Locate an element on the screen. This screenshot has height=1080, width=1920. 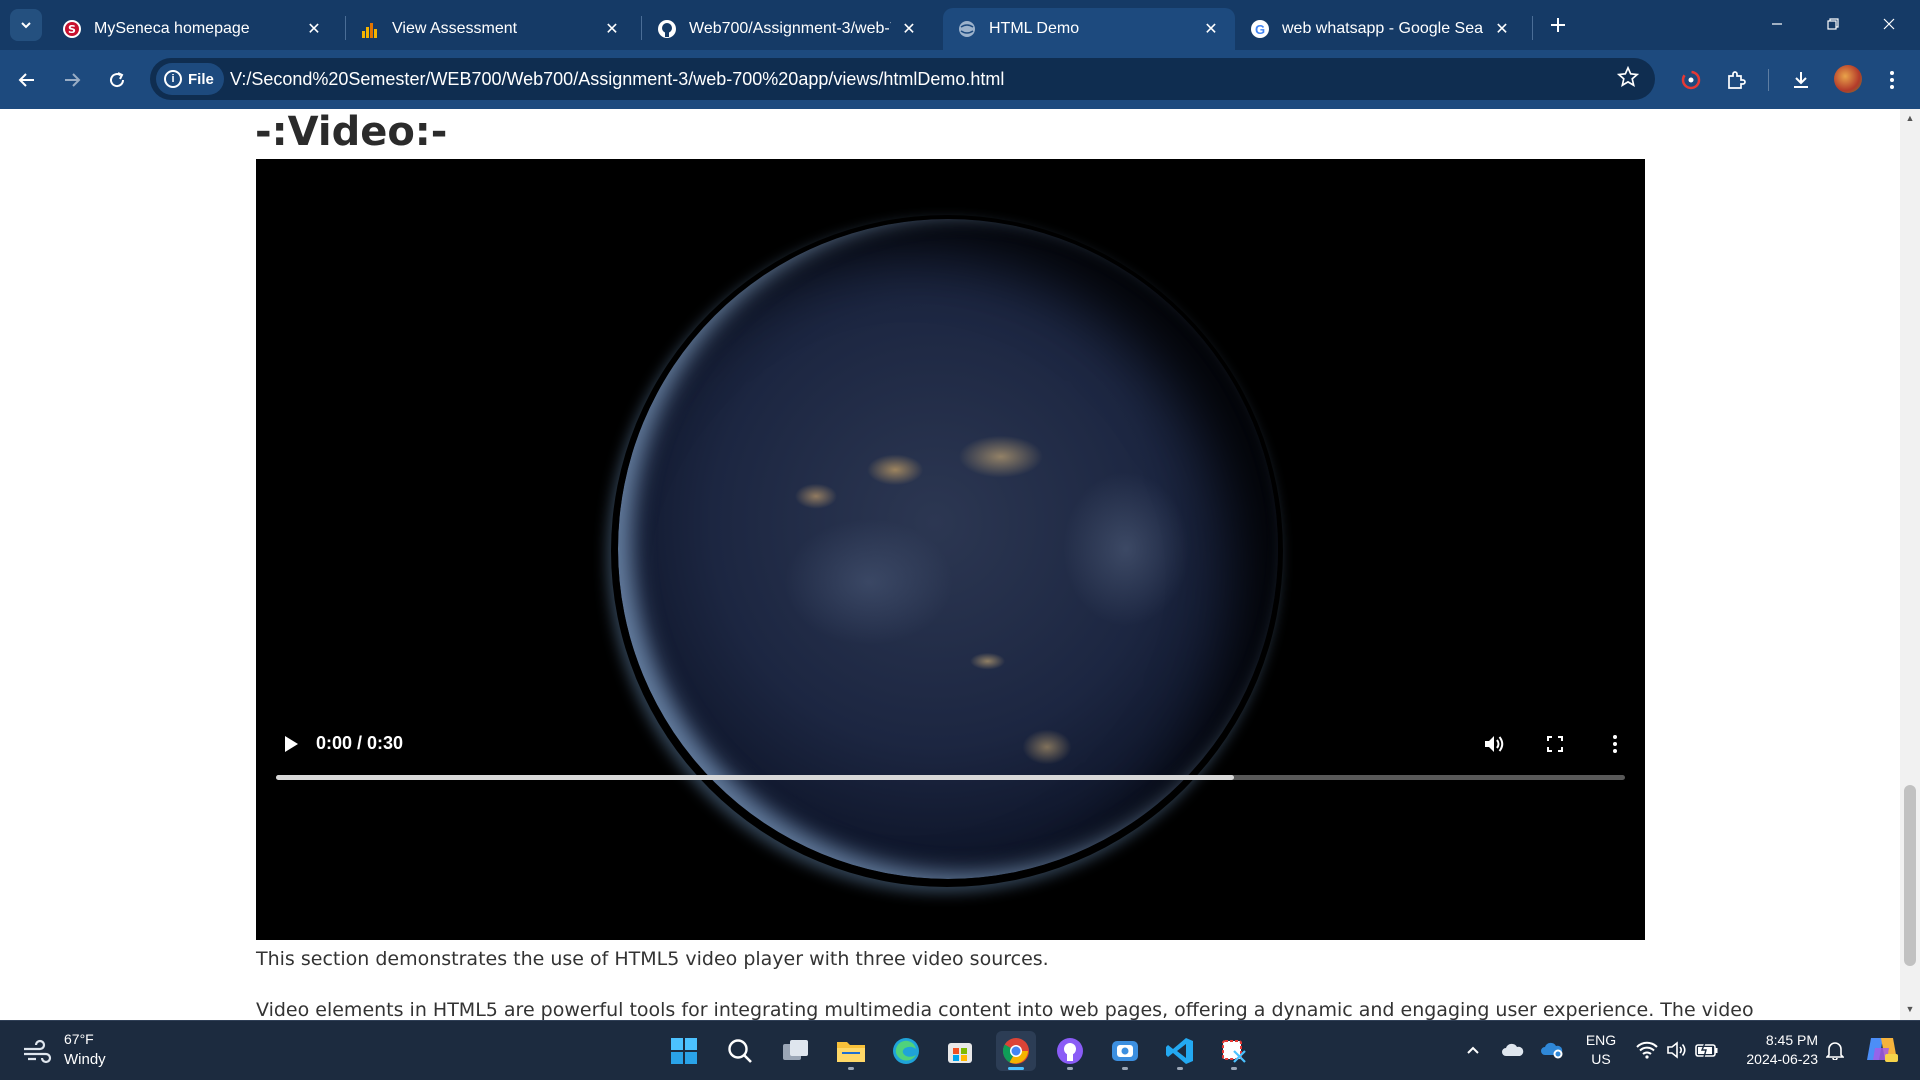
scrollbar-thumb is located at coordinates (1910, 875).